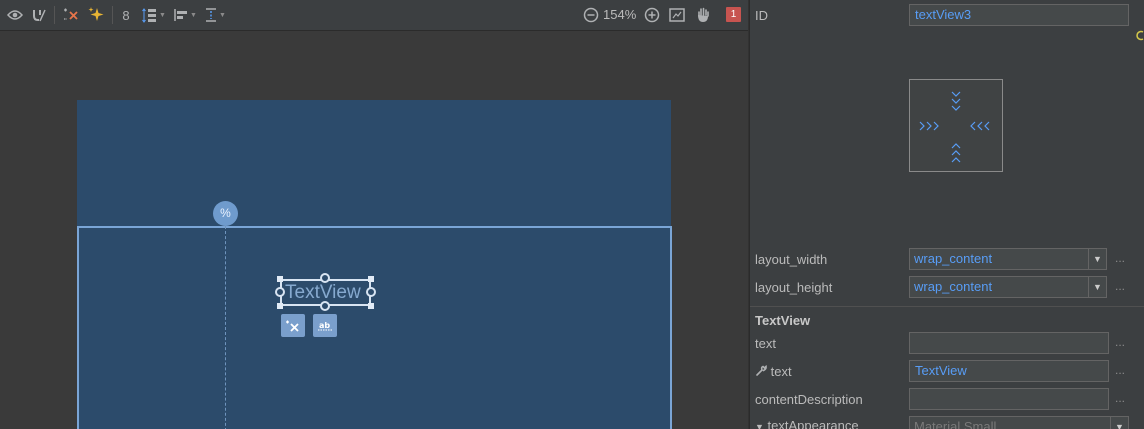 The width and height of the screenshot is (1144, 429). I want to click on section-divider, so click(947, 306).